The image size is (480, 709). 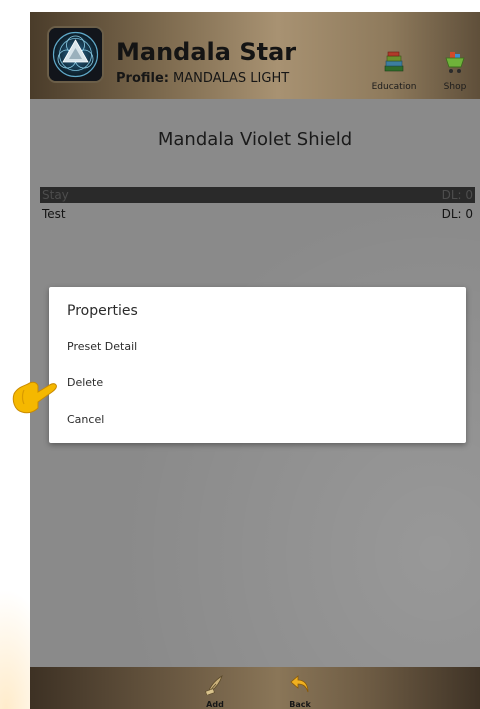 I want to click on profile-line: Profile: MANDALAS LIGHT, so click(x=202, y=78).